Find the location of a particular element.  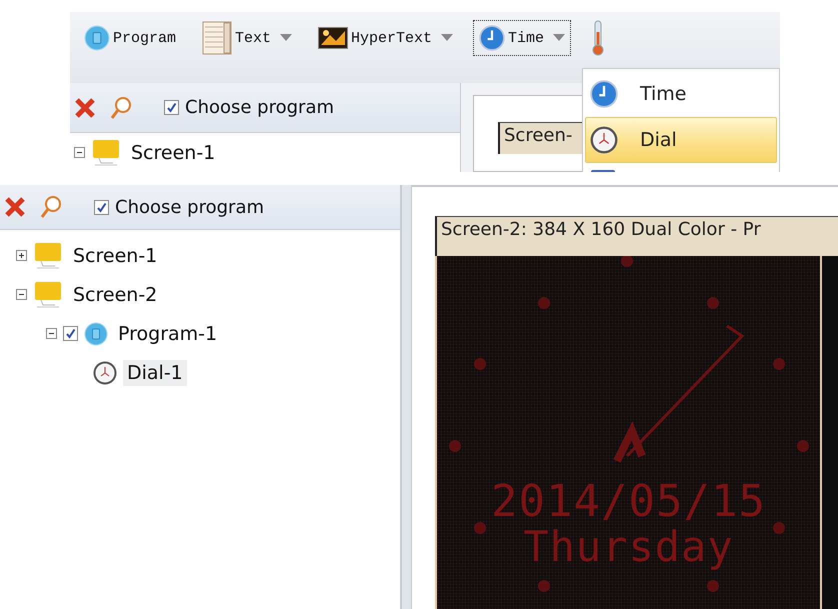

toolbar-button: HyperText is located at coordinates (386, 38).